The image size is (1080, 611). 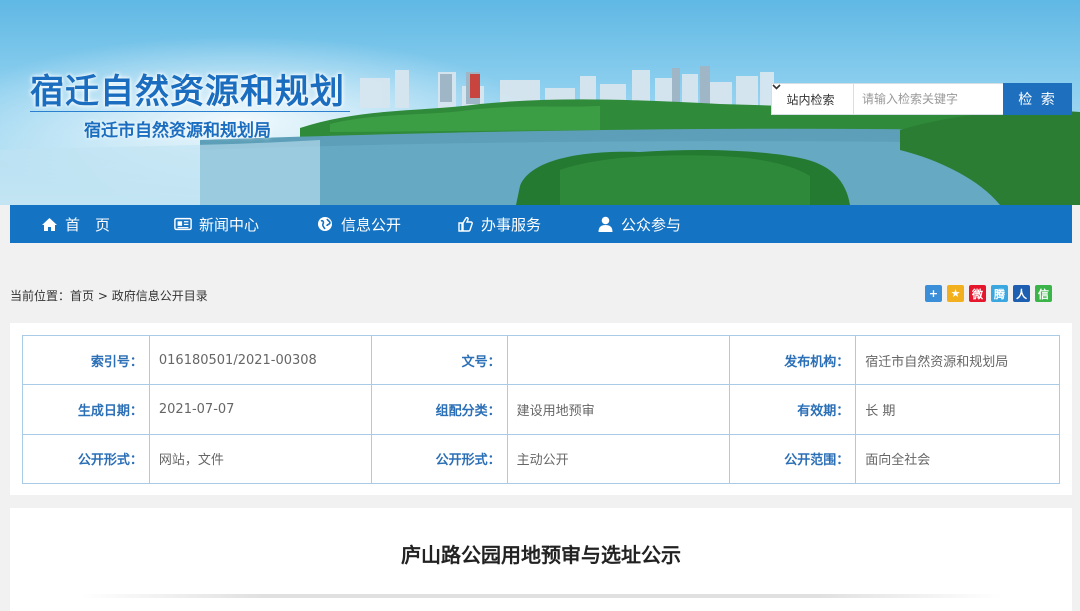 I want to click on meta-value-disclosure-type: 主动公开, so click(x=618, y=458).